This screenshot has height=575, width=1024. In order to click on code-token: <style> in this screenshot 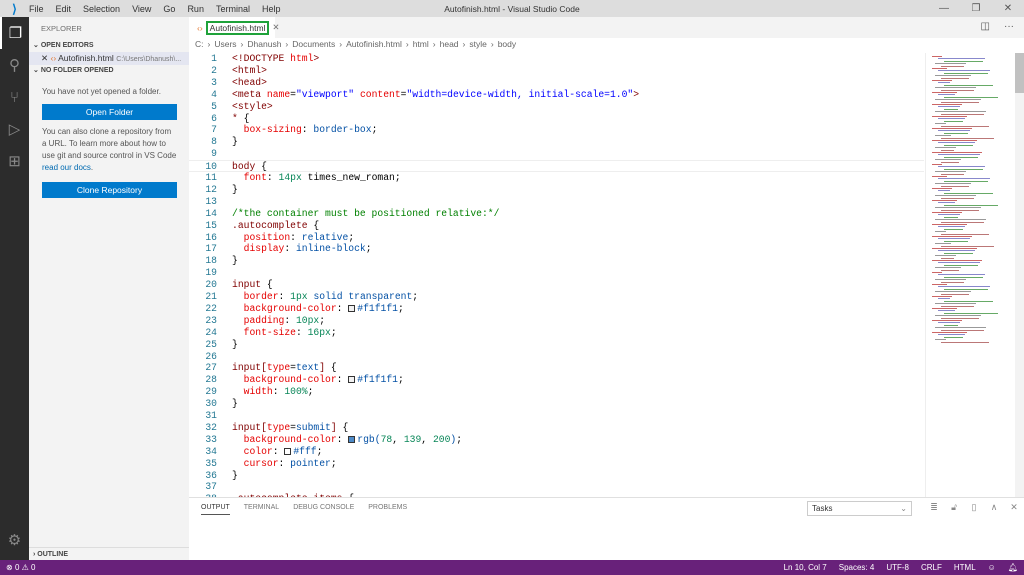, I will do `click(252, 106)`.